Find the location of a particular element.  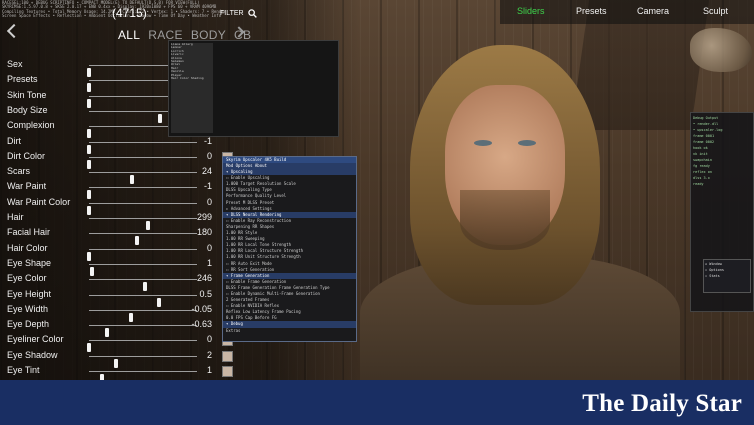

slider-row: Hair Color 0 is located at coordinates (120, 251).